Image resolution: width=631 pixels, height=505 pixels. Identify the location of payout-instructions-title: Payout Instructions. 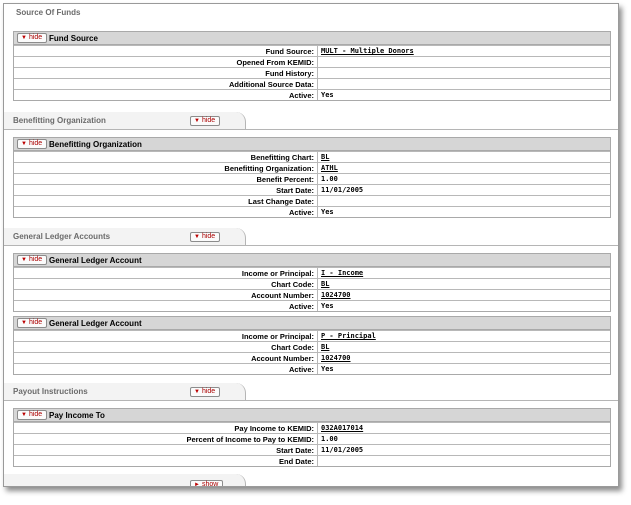
(50, 391).